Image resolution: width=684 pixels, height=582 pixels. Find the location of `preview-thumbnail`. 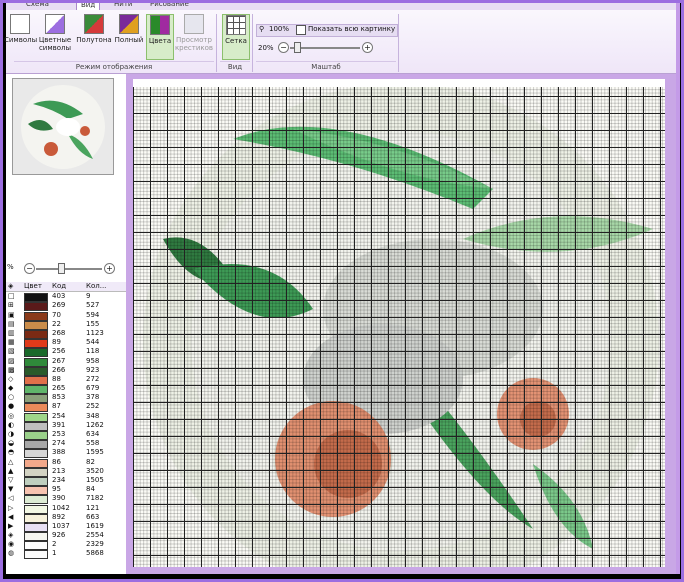

preview-thumbnail is located at coordinates (63, 126).